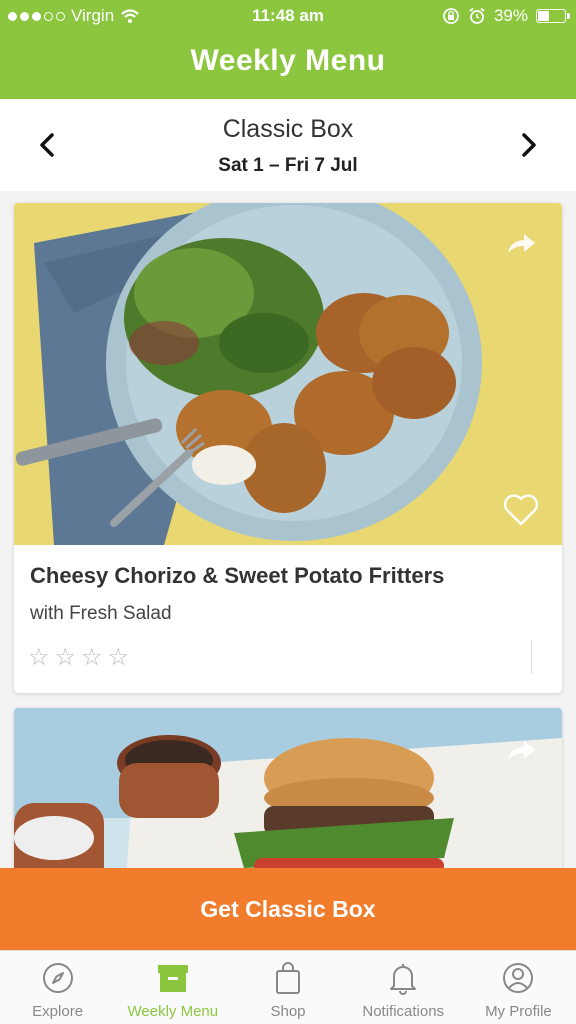  I want to click on week-dates: Sat 1 – Fri 7 Jul, so click(288, 165).